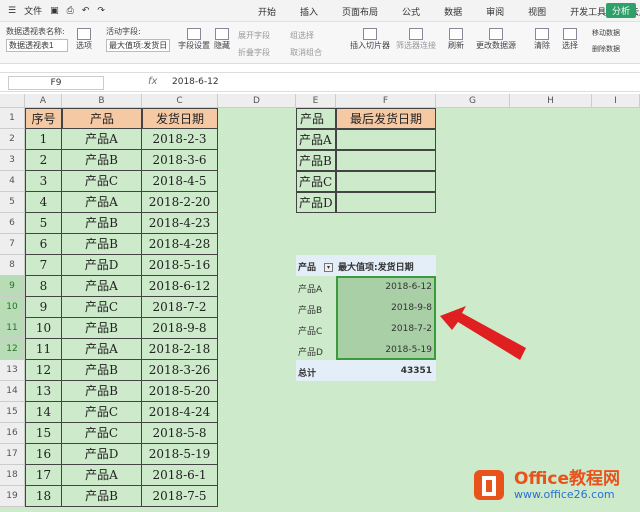  Describe the element at coordinates (43, 244) in the screenshot. I see `table-cell: 6` at that location.